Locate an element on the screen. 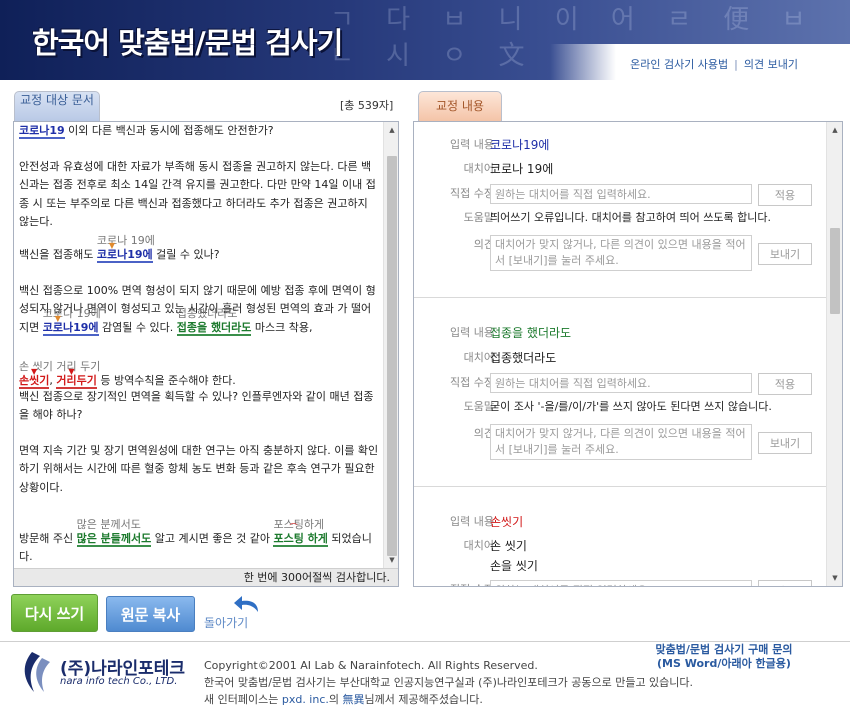 The width and height of the screenshot is (850, 712). suggestion-label: 포스팅하게 is located at coordinates (299, 524).